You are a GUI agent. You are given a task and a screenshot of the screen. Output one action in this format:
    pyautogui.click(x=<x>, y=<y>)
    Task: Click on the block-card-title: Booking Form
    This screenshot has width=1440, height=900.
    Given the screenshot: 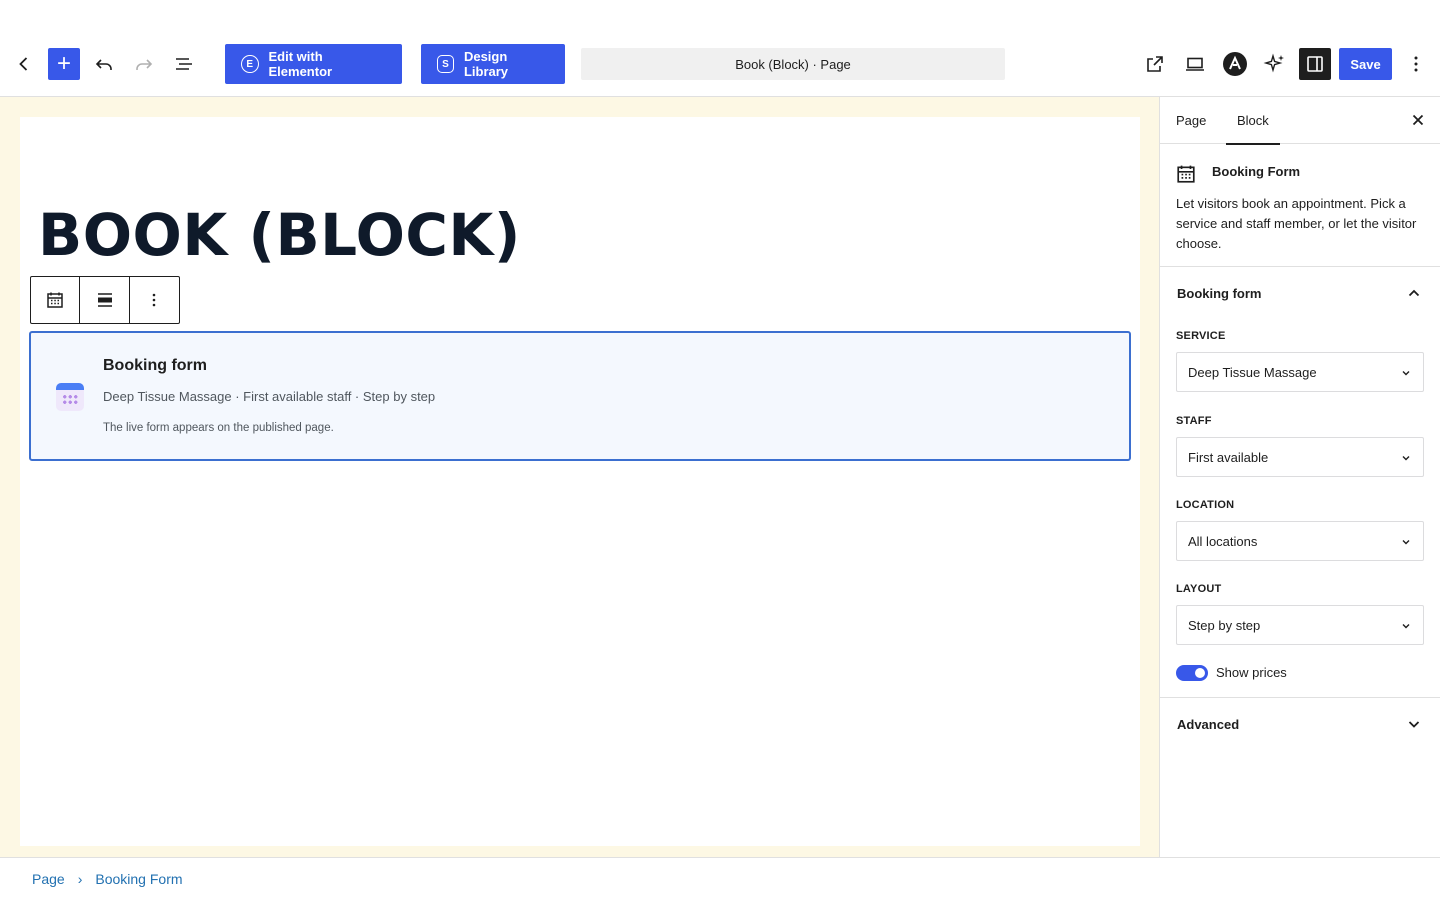 What is the action you would take?
    pyautogui.click(x=1256, y=171)
    